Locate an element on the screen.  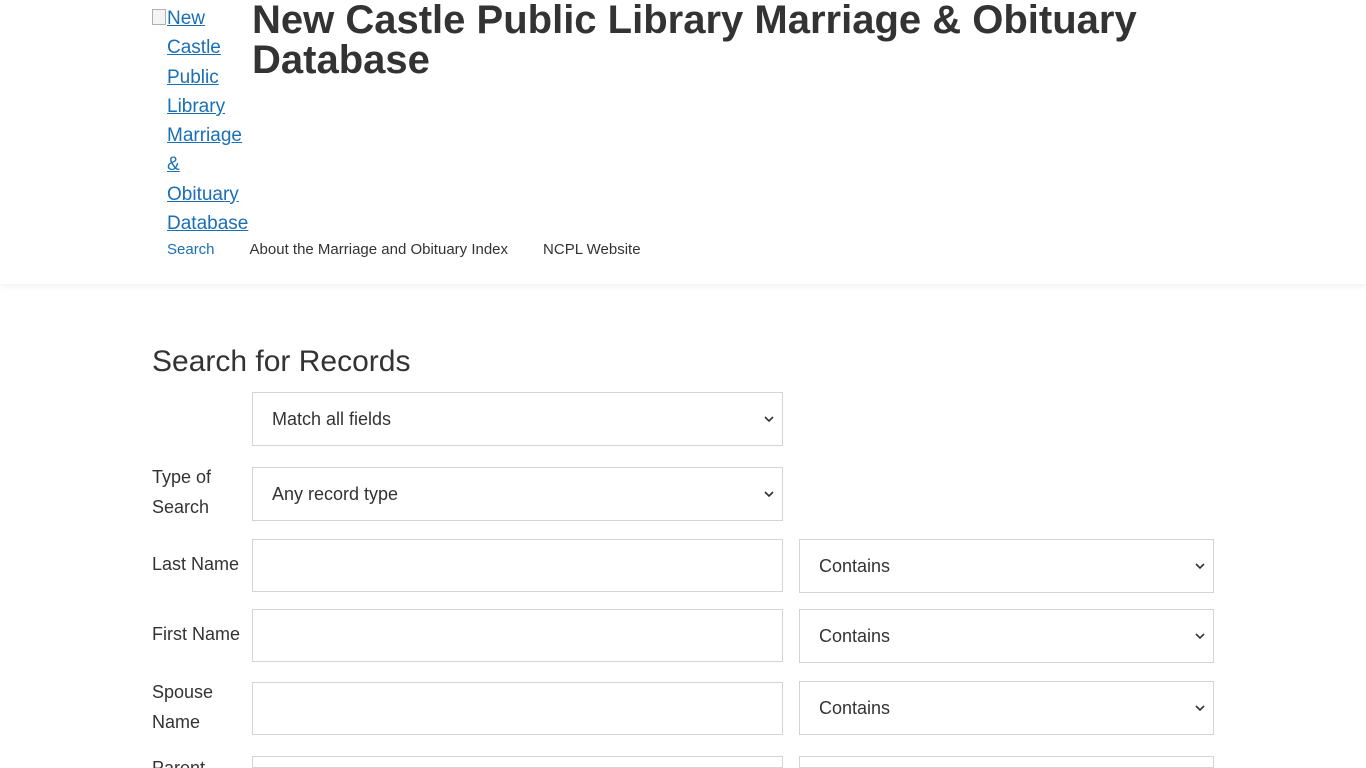
spouse-name-input is located at coordinates (517, 708).